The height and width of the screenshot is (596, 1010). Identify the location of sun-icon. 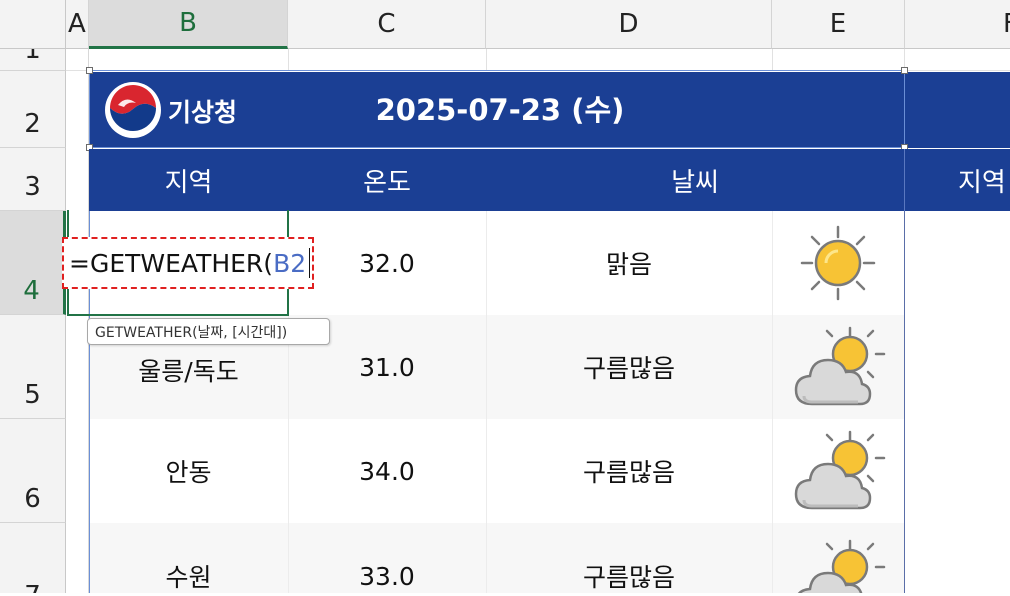
(838, 263).